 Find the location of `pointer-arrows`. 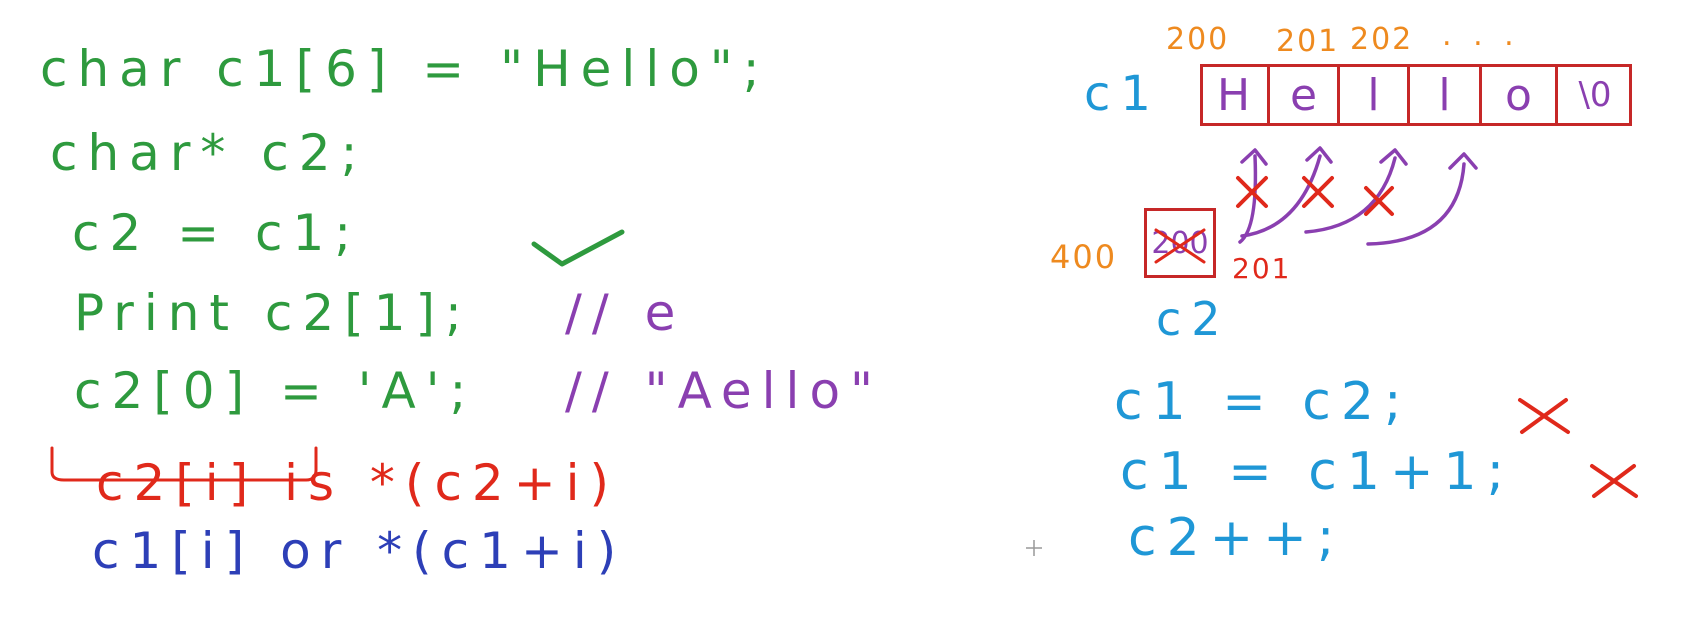

pointer-arrows is located at coordinates (1358, 196).